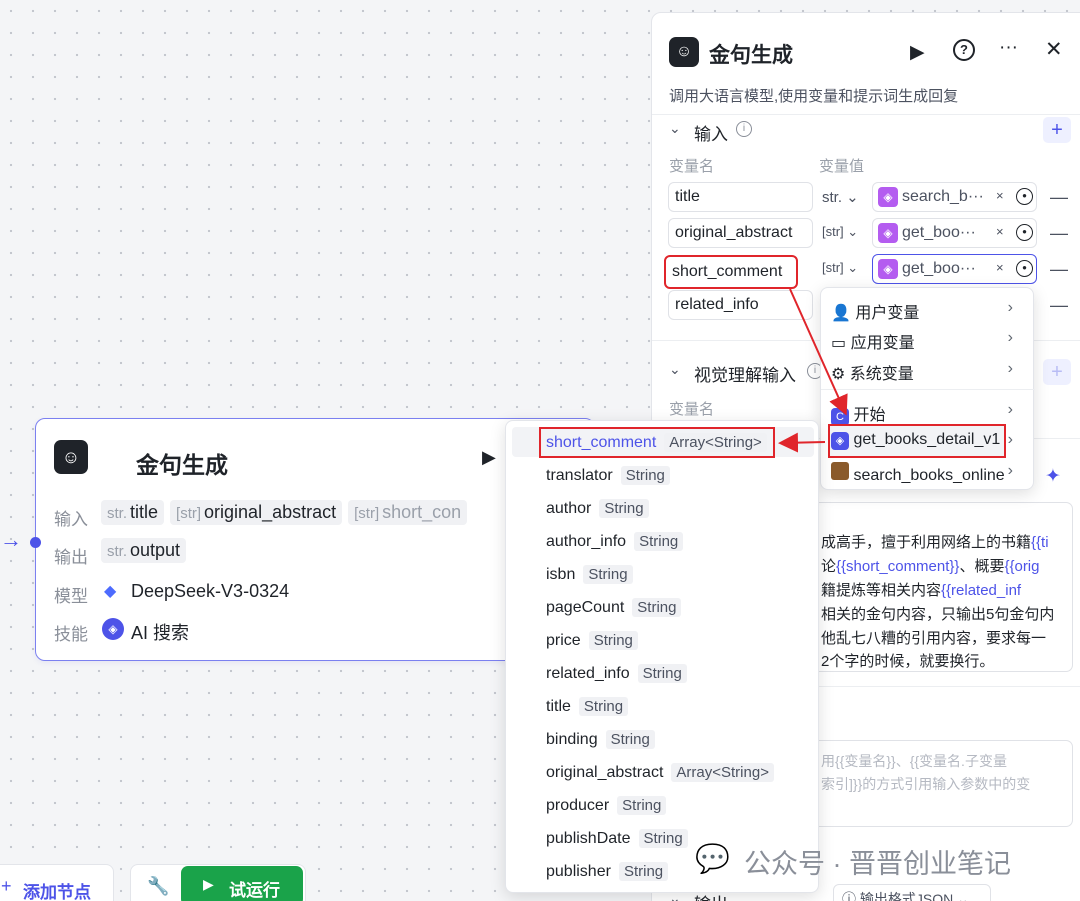 The width and height of the screenshot is (1080, 901). What do you see at coordinates (818, 352) in the screenshot?
I see `arrow-row-to-dropdown` at bounding box center [818, 352].